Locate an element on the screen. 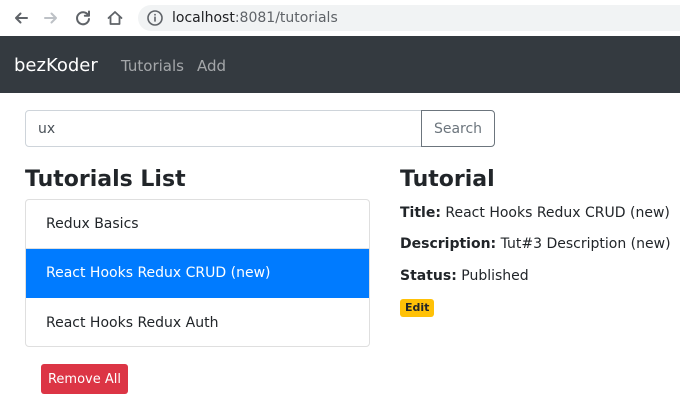  detail-description: Description: Tut#3 Description (new) is located at coordinates (535, 244).